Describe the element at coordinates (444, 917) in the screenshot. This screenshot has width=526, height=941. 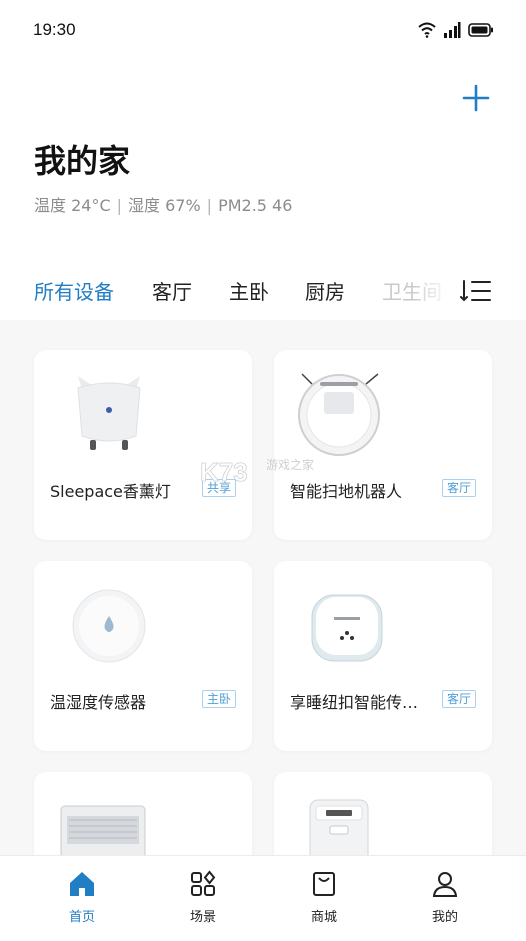
I see `nav-mine-label: 我的` at that location.